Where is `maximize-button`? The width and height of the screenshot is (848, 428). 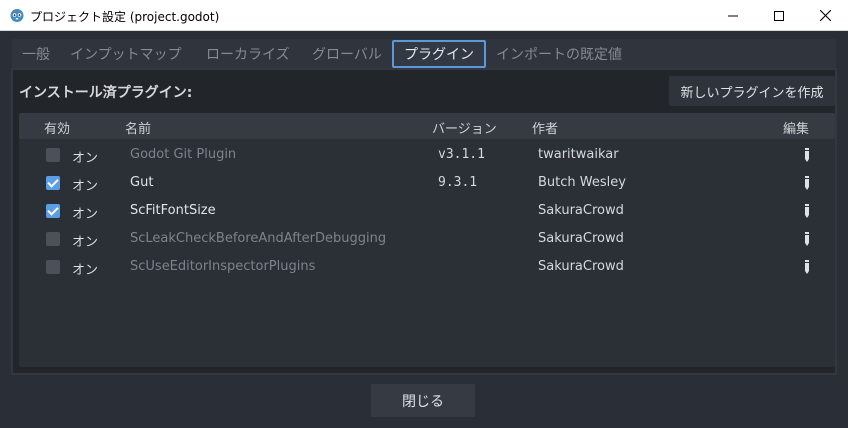 maximize-button is located at coordinates (779, 15).